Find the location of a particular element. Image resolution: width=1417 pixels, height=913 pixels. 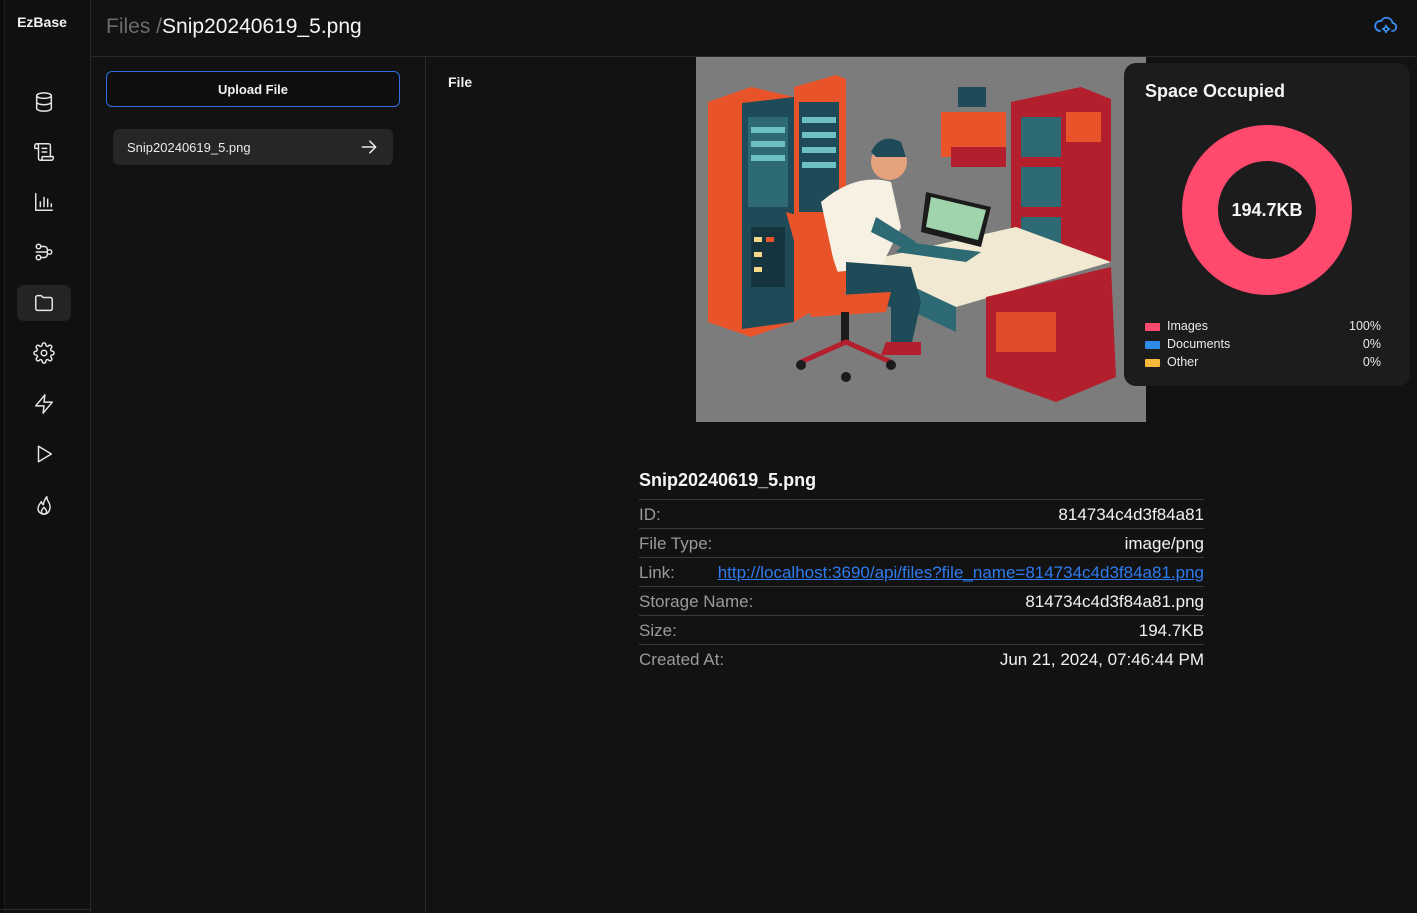

detail-row-id: ID: 814734c4d3f84a81 is located at coordinates (921, 514).